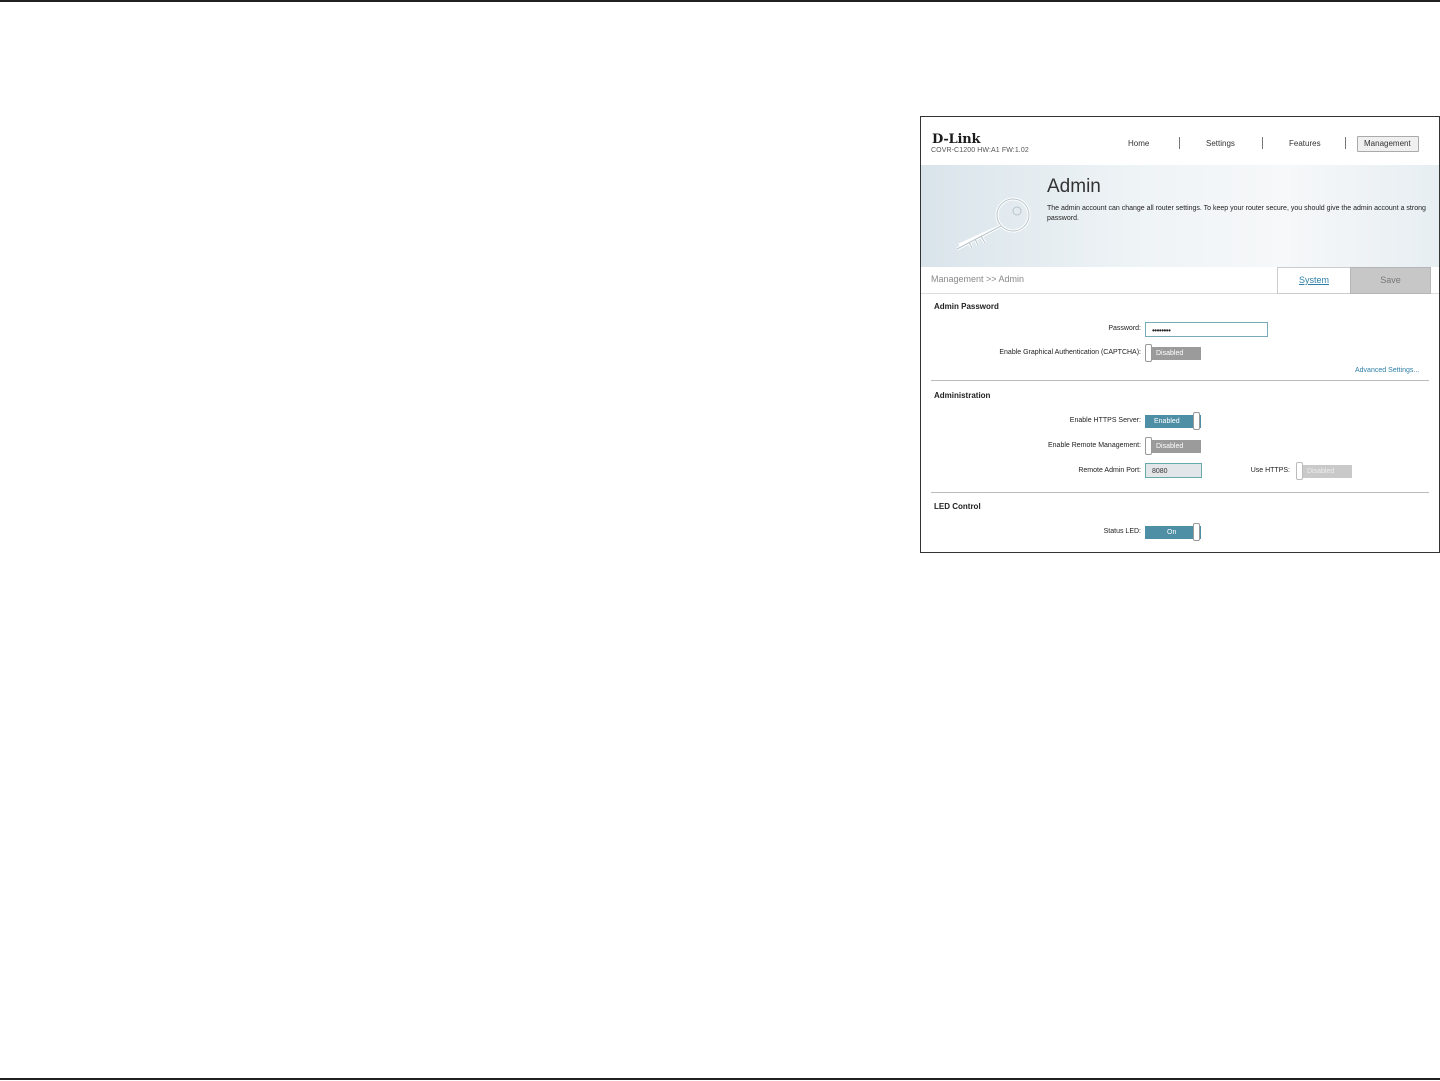 This screenshot has width=1440, height=1081. What do you see at coordinates (1270, 470) in the screenshot?
I see `use-https-label: Use HTTPS:` at bounding box center [1270, 470].